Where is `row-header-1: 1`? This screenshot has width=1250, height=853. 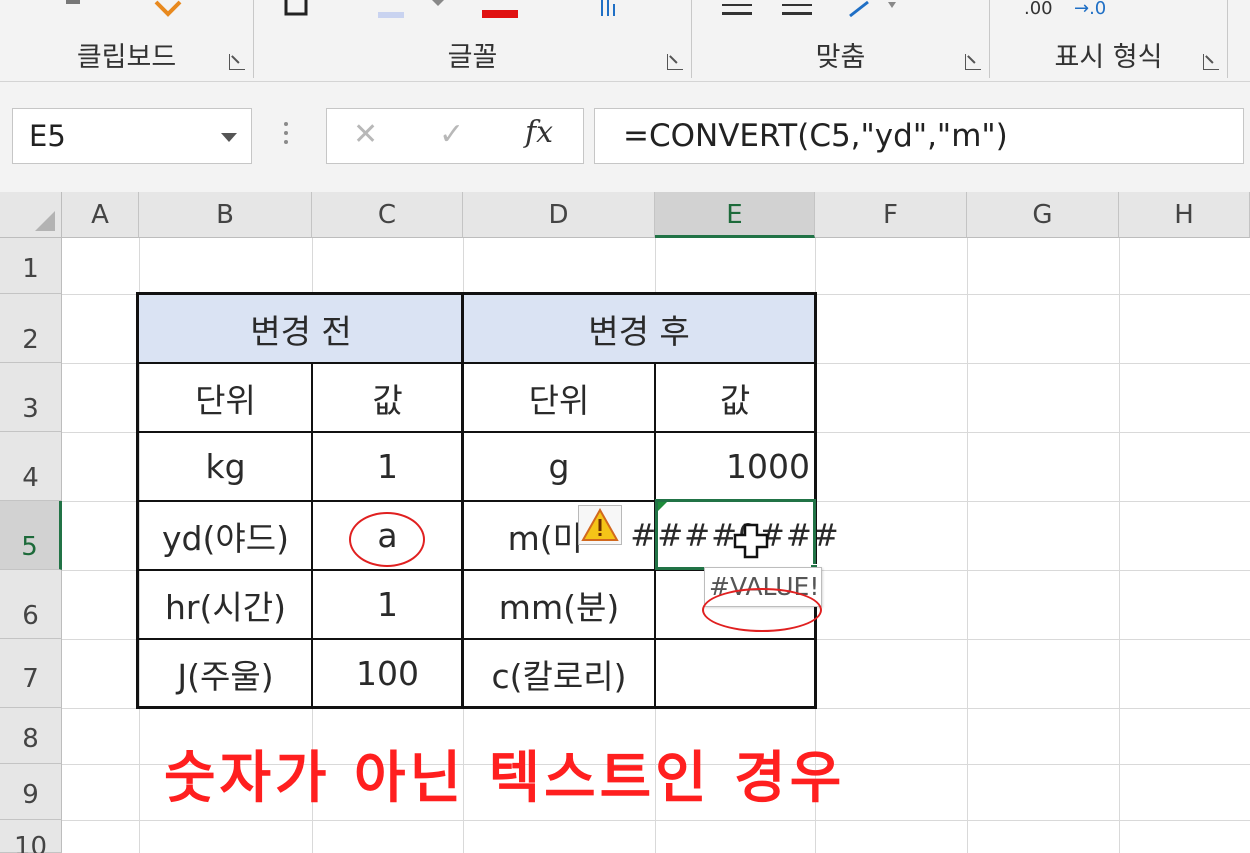 row-header-1: 1 is located at coordinates (31, 266).